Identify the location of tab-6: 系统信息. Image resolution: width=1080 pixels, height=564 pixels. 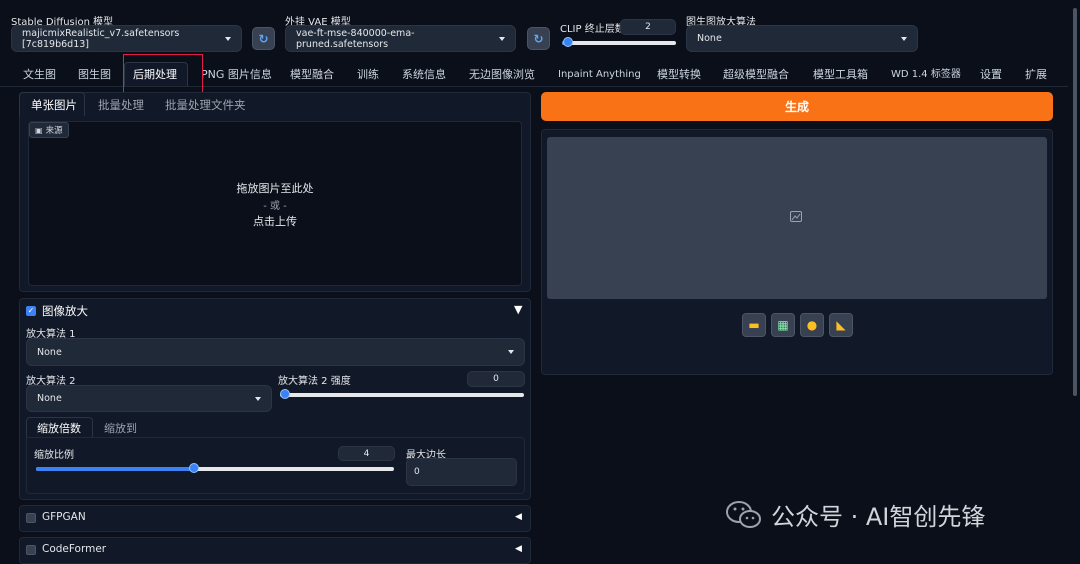
(424, 75).